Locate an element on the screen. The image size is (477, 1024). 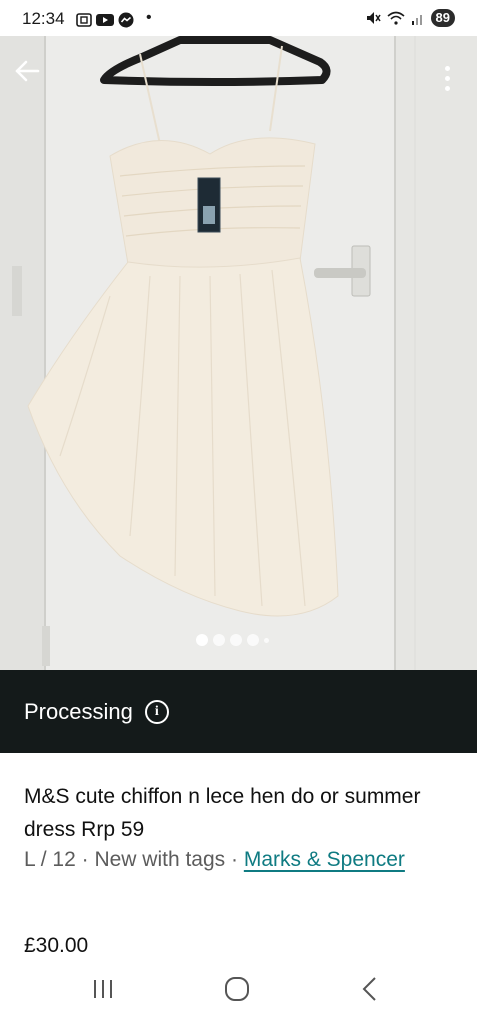
youtube-icon is located at coordinates (105, 20).